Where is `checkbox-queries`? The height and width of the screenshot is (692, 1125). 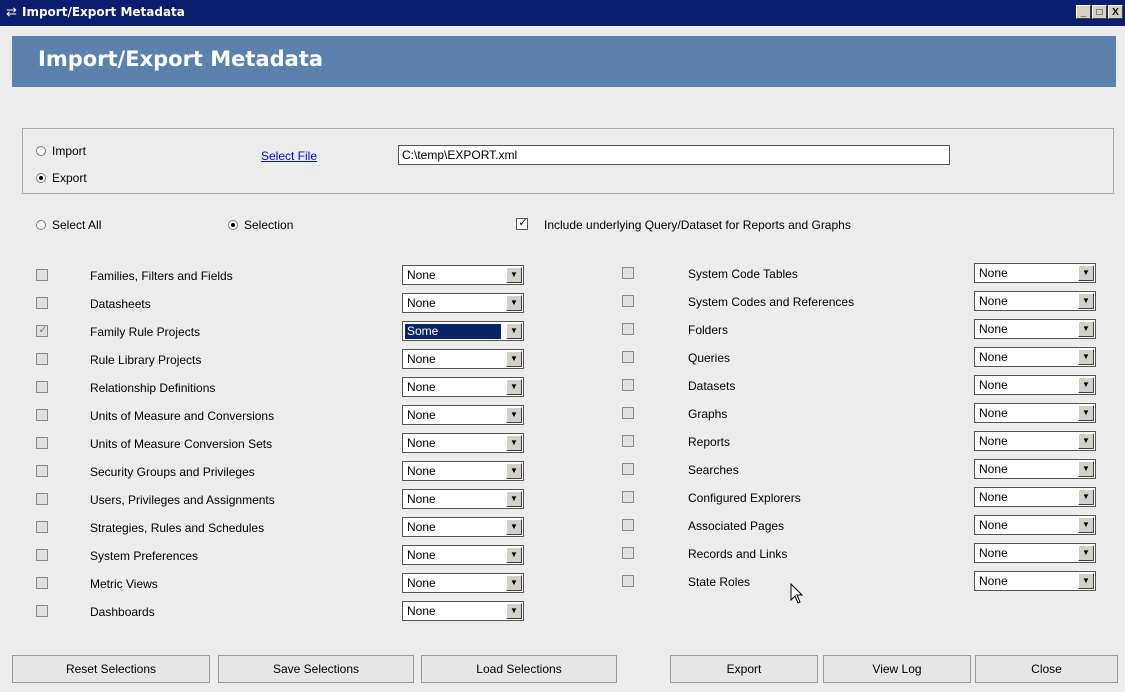 checkbox-queries is located at coordinates (628, 357).